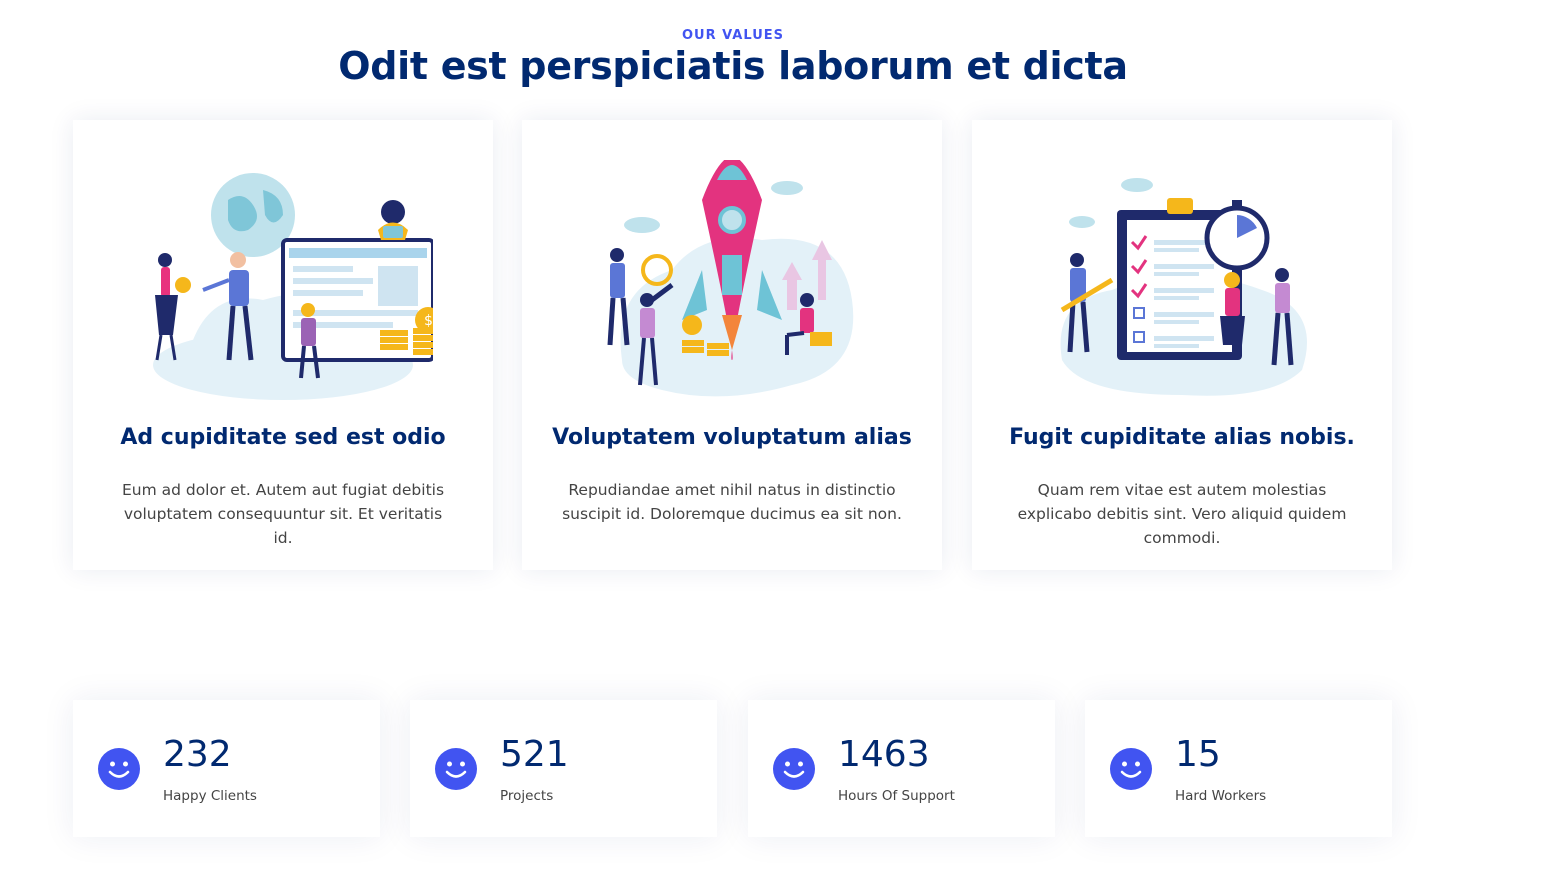 The width and height of the screenshot is (1562, 882). Describe the element at coordinates (1221, 796) in the screenshot. I see `stat-label: Hard Workers` at that location.